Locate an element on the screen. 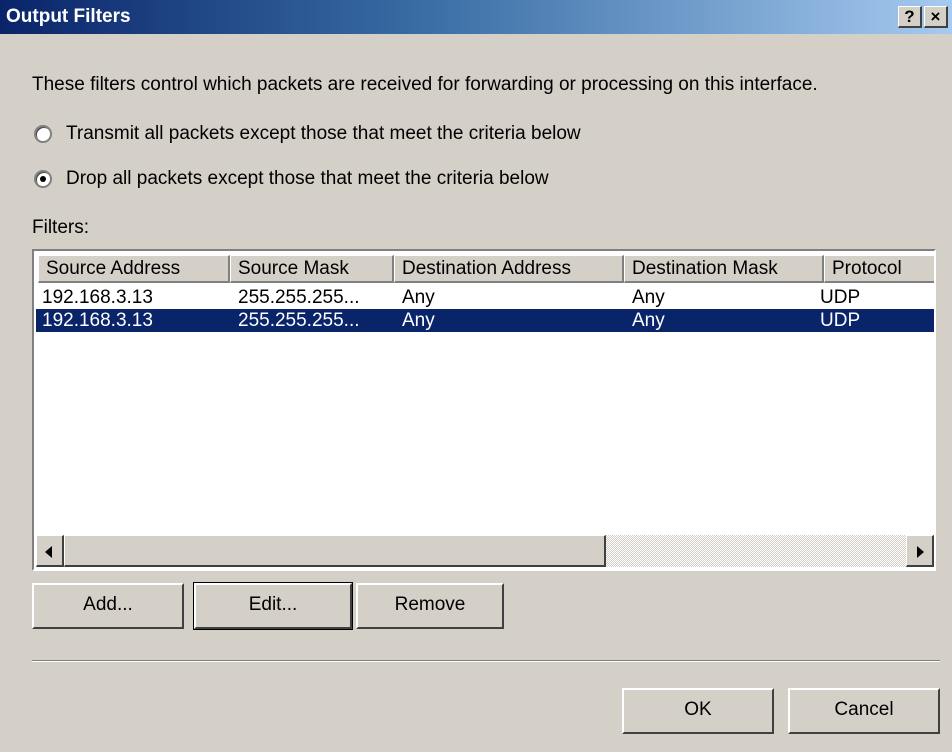 This screenshot has height=752, width=952. radio-drop-all is located at coordinates (43, 179).